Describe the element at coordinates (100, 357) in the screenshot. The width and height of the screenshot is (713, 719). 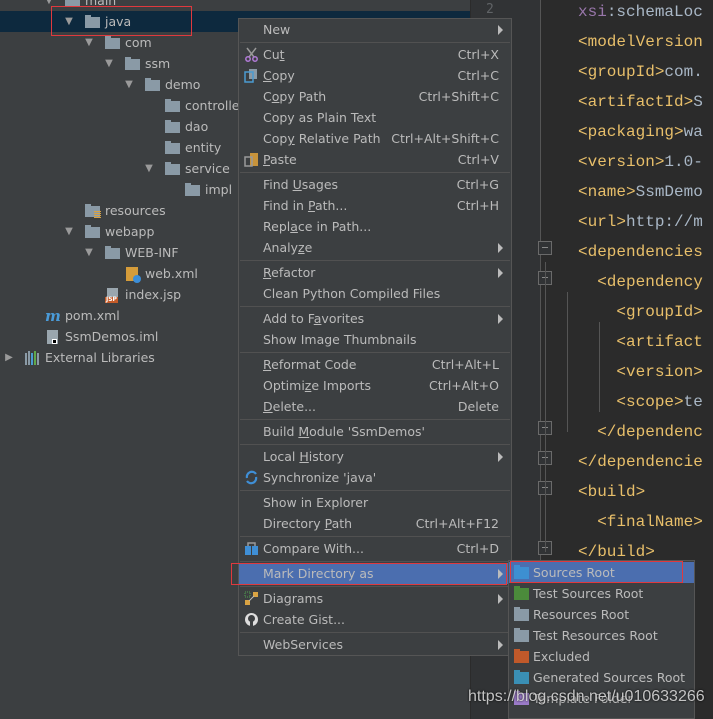
I see `tree-node-label: External Libraries` at that location.